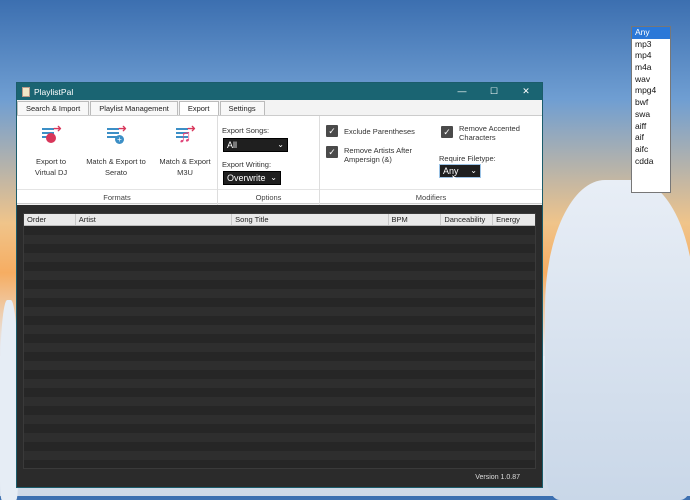  I want to click on match-export-serato-label: Match & Export to Serato, so click(116, 167).